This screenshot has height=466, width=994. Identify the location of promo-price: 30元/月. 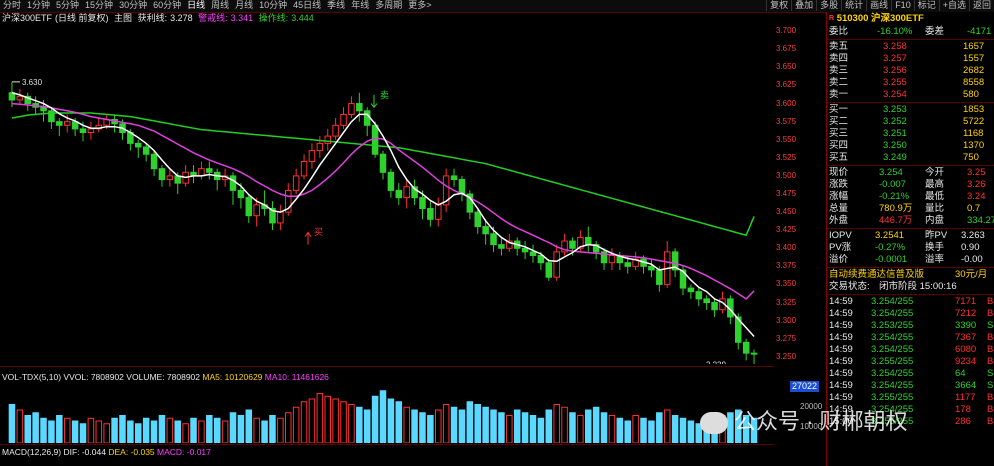
(971, 275).